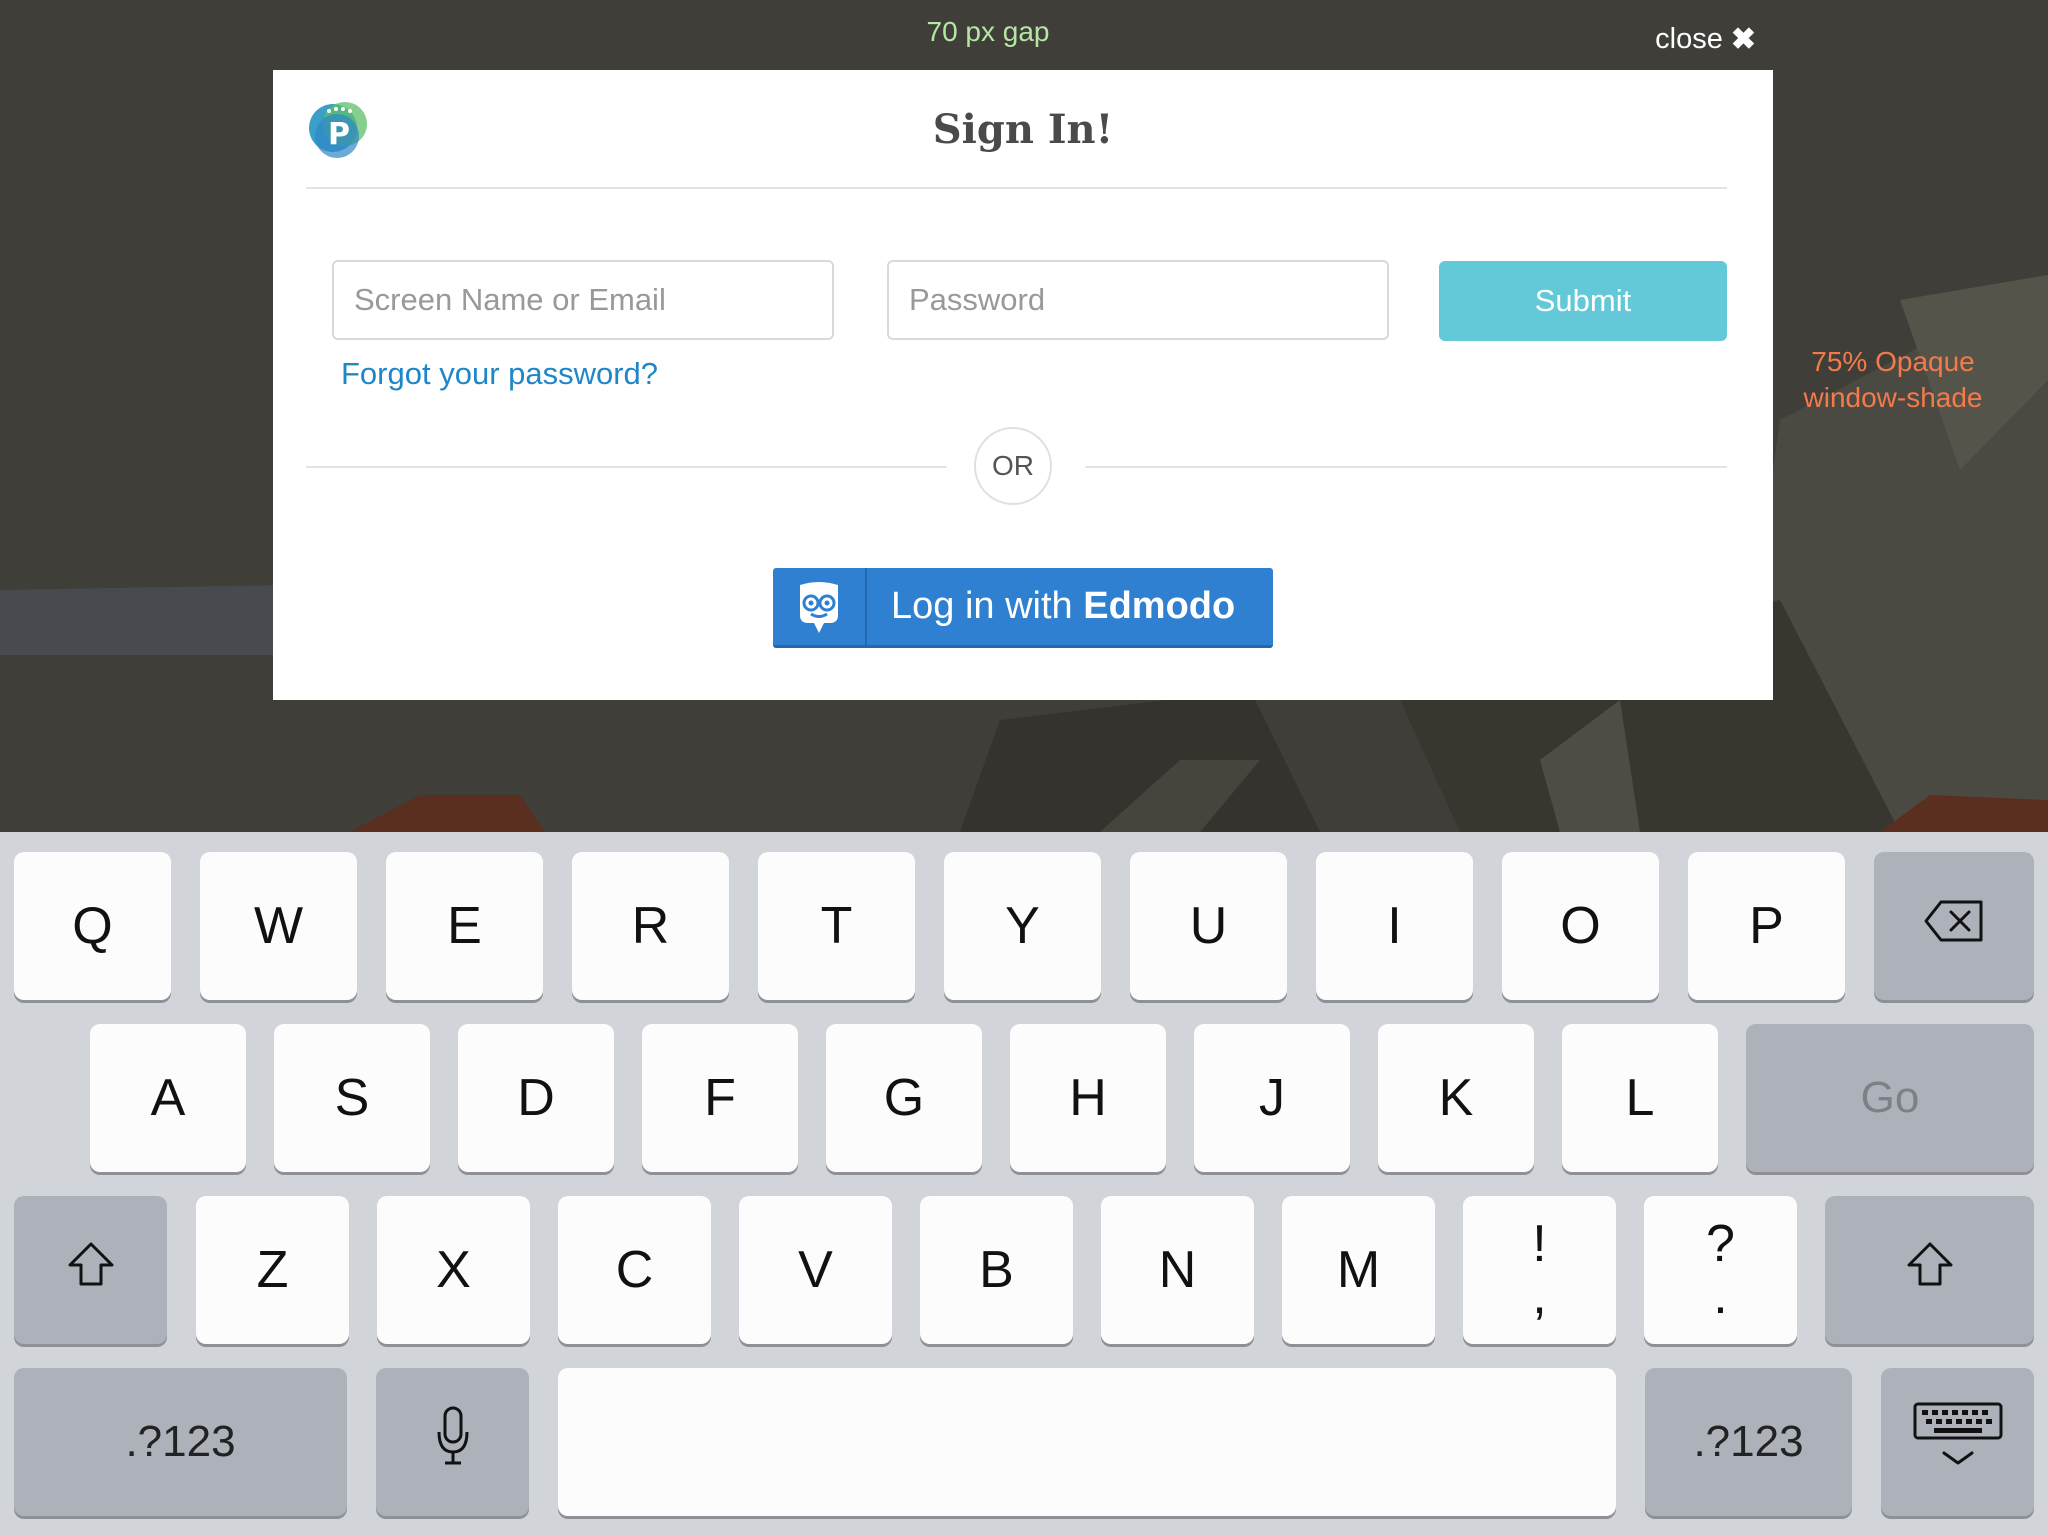 Image resolution: width=2048 pixels, height=1536 pixels. Describe the element at coordinates (1208, 926) in the screenshot. I see `key-u: U` at that location.